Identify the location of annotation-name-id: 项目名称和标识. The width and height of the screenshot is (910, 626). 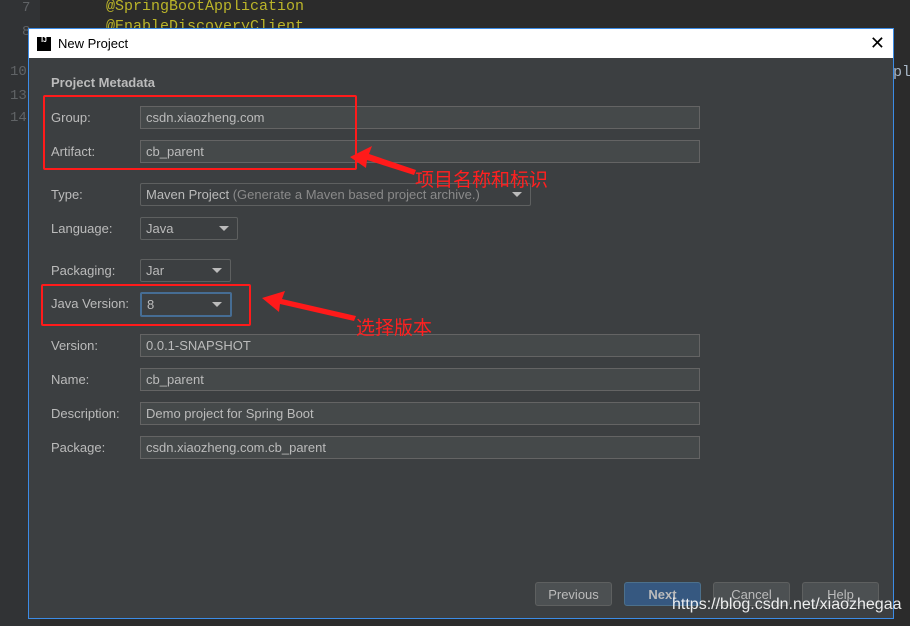
(482, 180).